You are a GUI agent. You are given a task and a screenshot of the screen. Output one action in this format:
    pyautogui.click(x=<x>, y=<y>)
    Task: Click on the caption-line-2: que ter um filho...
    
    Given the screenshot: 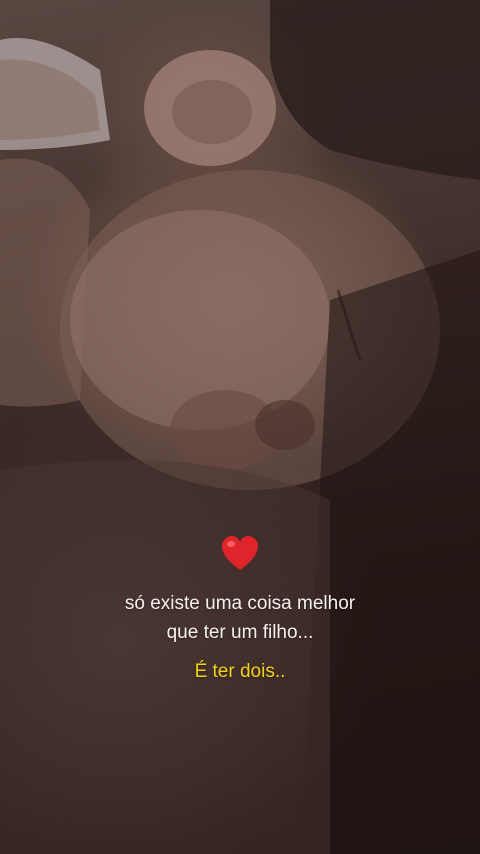 What is the action you would take?
    pyautogui.click(x=240, y=632)
    